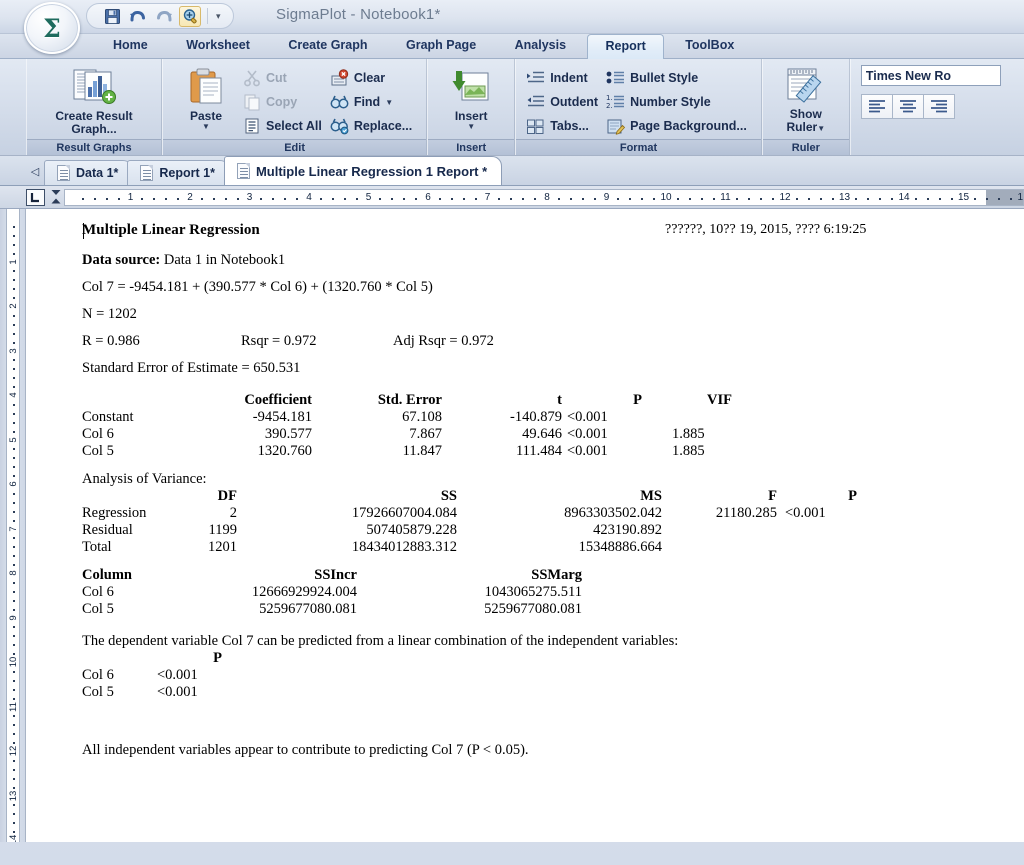  What do you see at coordinates (363, 170) in the screenshot?
I see `doc-tab-multiple-linear-regression-report: Multiple Linear Regression 1 Report *` at bounding box center [363, 170].